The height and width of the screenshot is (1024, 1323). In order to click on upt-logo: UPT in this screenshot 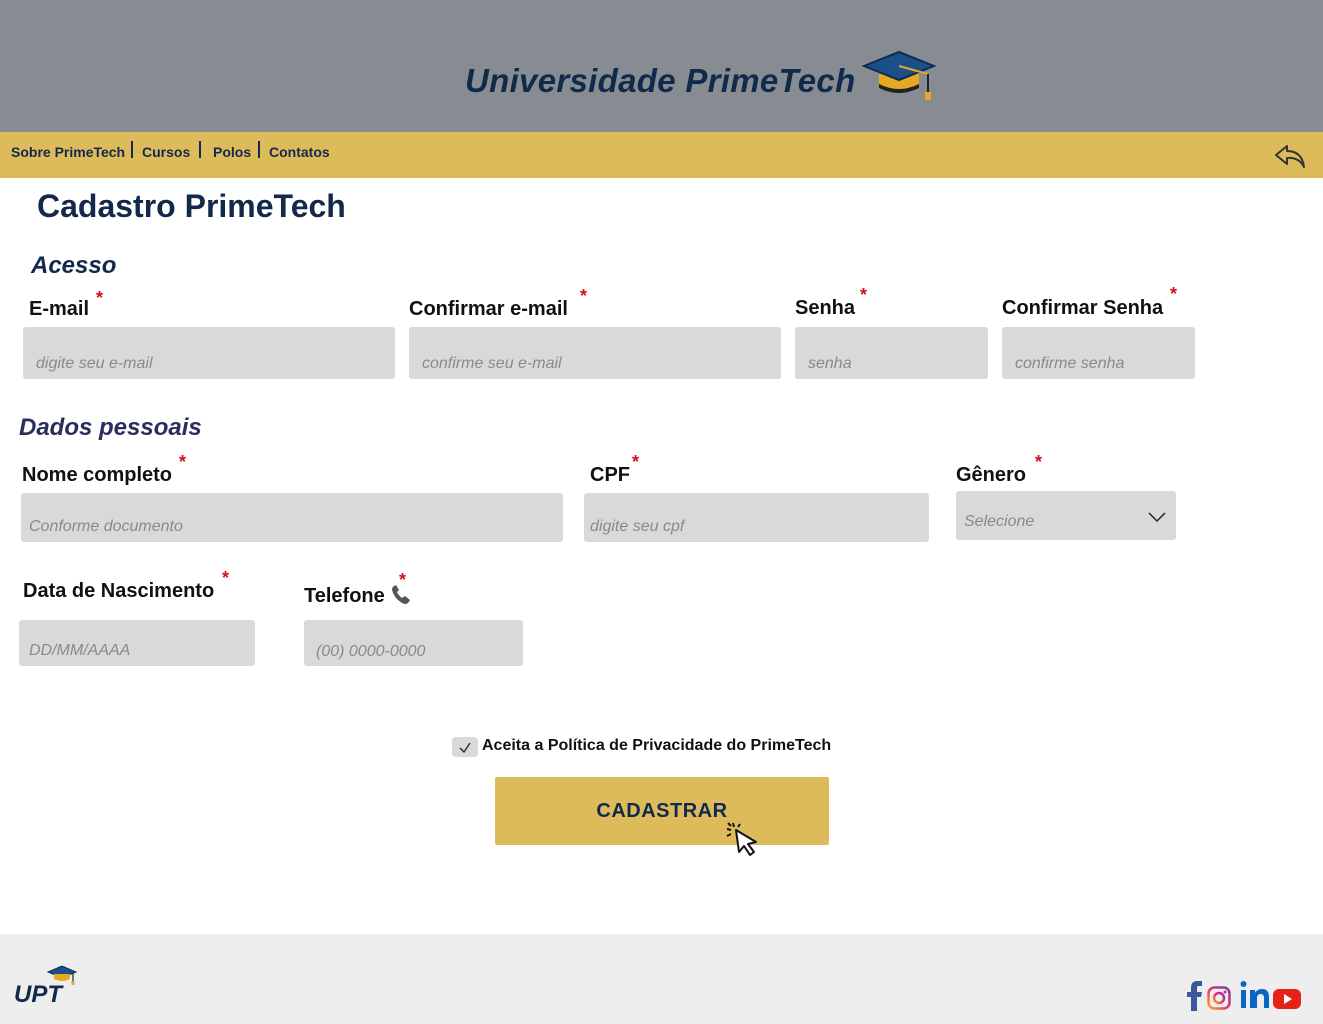, I will do `click(47, 985)`.